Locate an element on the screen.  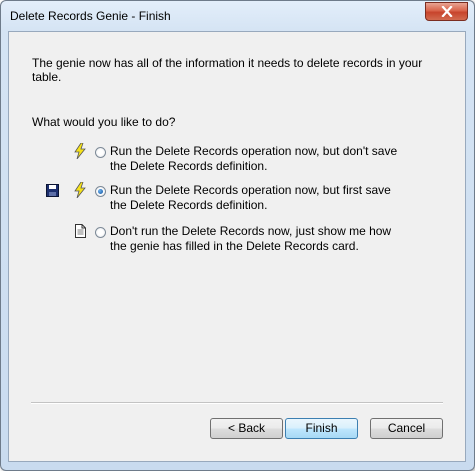
finish-button: Finish is located at coordinates (321, 428).